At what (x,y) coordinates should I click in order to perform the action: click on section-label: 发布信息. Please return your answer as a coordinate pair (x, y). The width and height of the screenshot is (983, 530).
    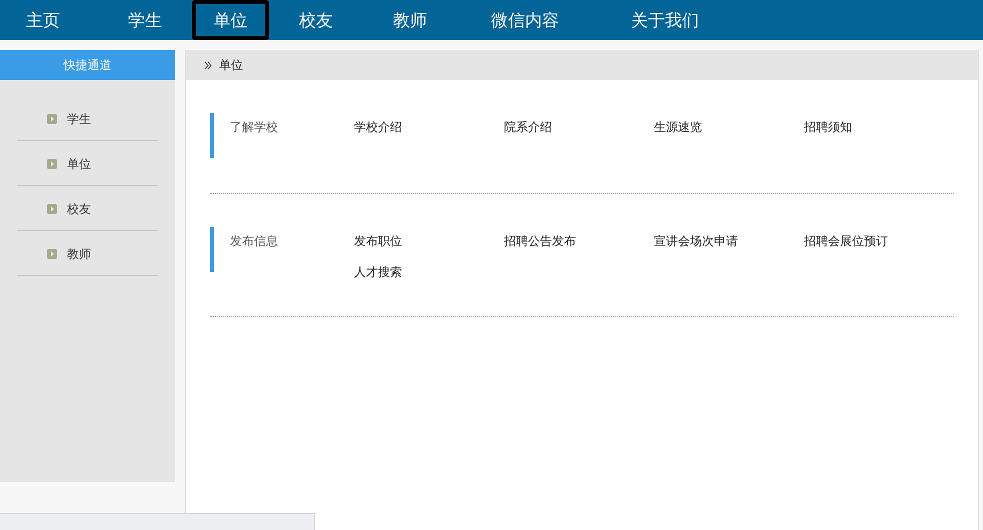
    Looking at the image, I should click on (254, 241).